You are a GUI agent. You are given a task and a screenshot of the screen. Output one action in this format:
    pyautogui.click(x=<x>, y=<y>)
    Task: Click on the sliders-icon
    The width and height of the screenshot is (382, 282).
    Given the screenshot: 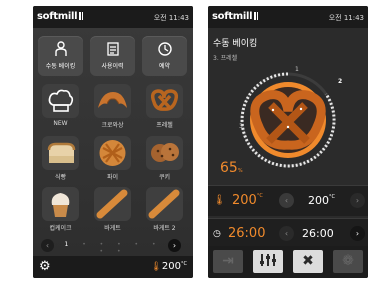 What is the action you would take?
    pyautogui.click(x=268, y=261)
    